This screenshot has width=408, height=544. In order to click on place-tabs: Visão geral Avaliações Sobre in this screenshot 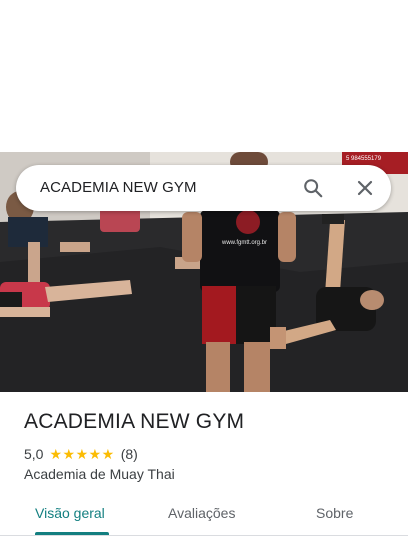, I will do `click(204, 514)`.